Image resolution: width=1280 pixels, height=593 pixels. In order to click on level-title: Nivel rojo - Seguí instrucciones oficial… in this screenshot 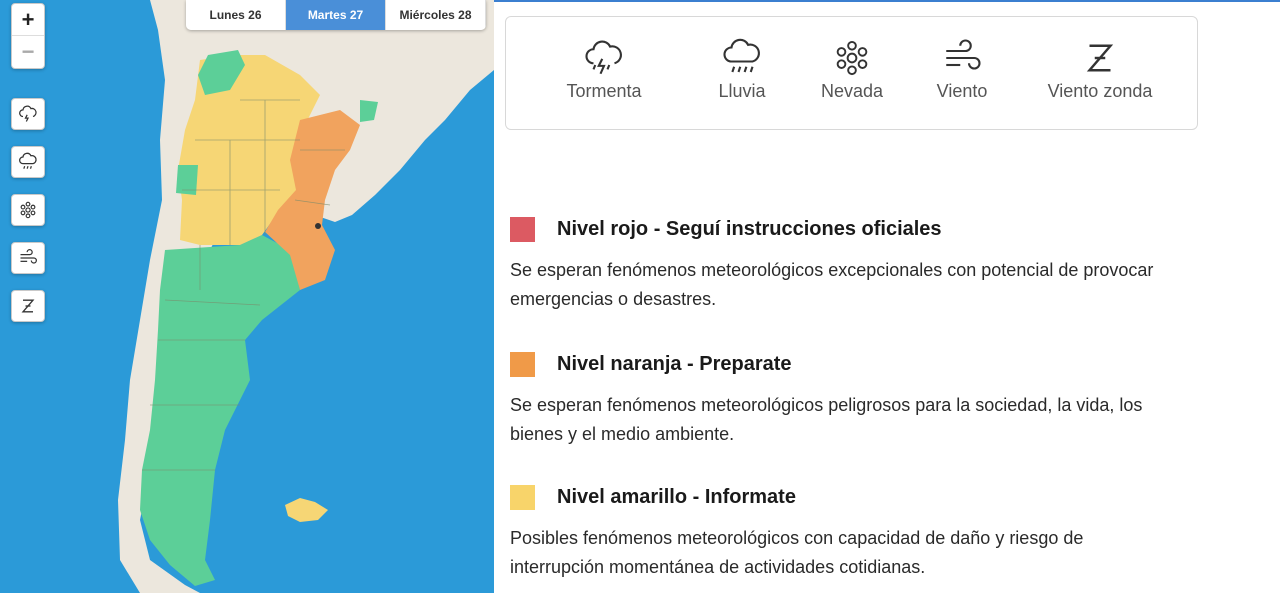, I will do `click(749, 228)`.